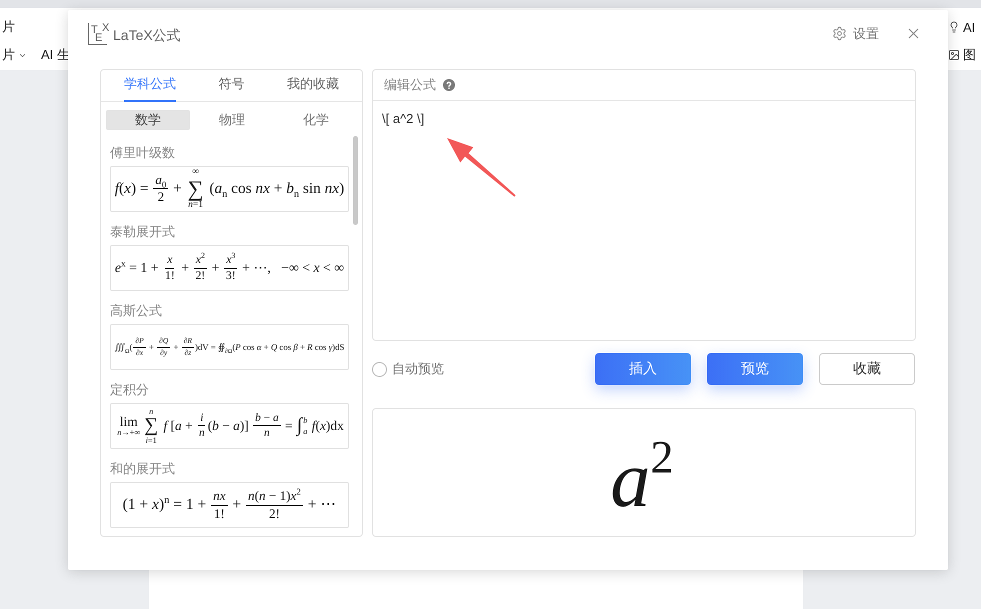 The image size is (981, 609). Describe the element at coordinates (855, 33) in the screenshot. I see `settings-button: 设置` at that location.